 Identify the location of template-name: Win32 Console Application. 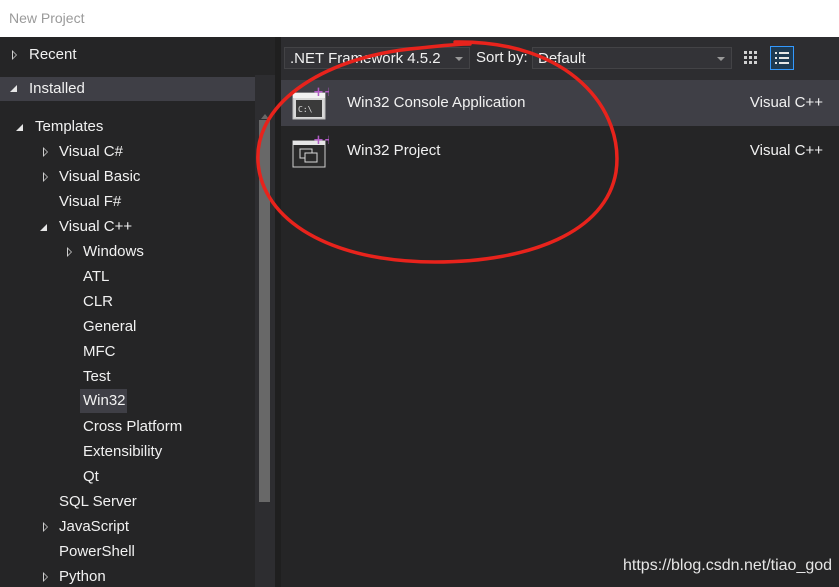
(436, 102).